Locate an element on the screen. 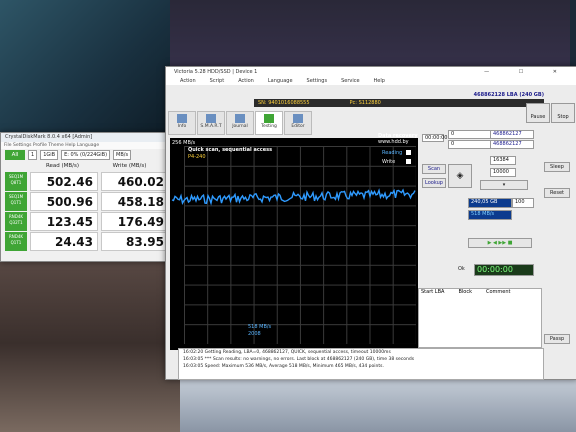  cdm-row: SEQ1M Q8T1 502.46 460.02 is located at coordinates (86, 181).